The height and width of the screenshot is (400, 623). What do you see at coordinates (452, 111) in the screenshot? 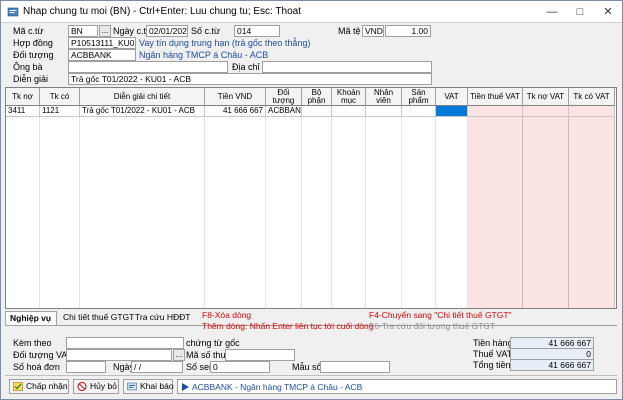
I see `cell-vat-selected` at bounding box center [452, 111].